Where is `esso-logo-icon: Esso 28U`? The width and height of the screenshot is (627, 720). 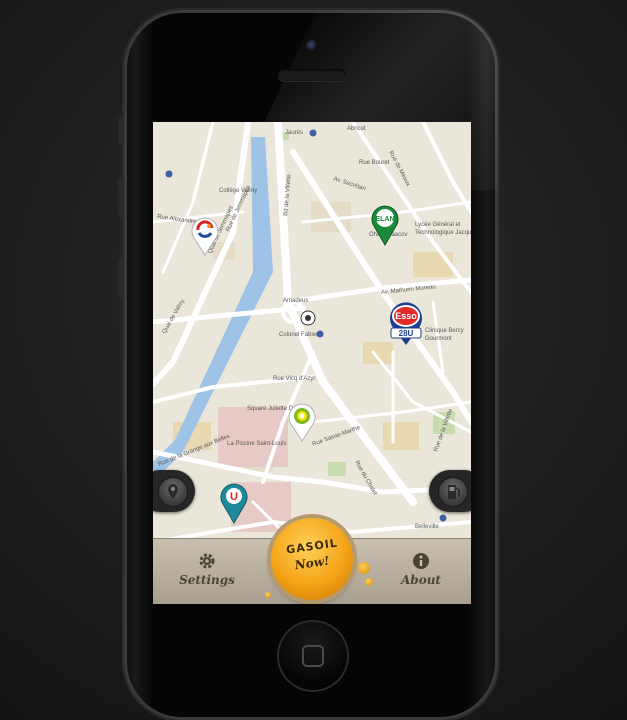
esso-logo-icon: Esso 28U is located at coordinates (406, 323).